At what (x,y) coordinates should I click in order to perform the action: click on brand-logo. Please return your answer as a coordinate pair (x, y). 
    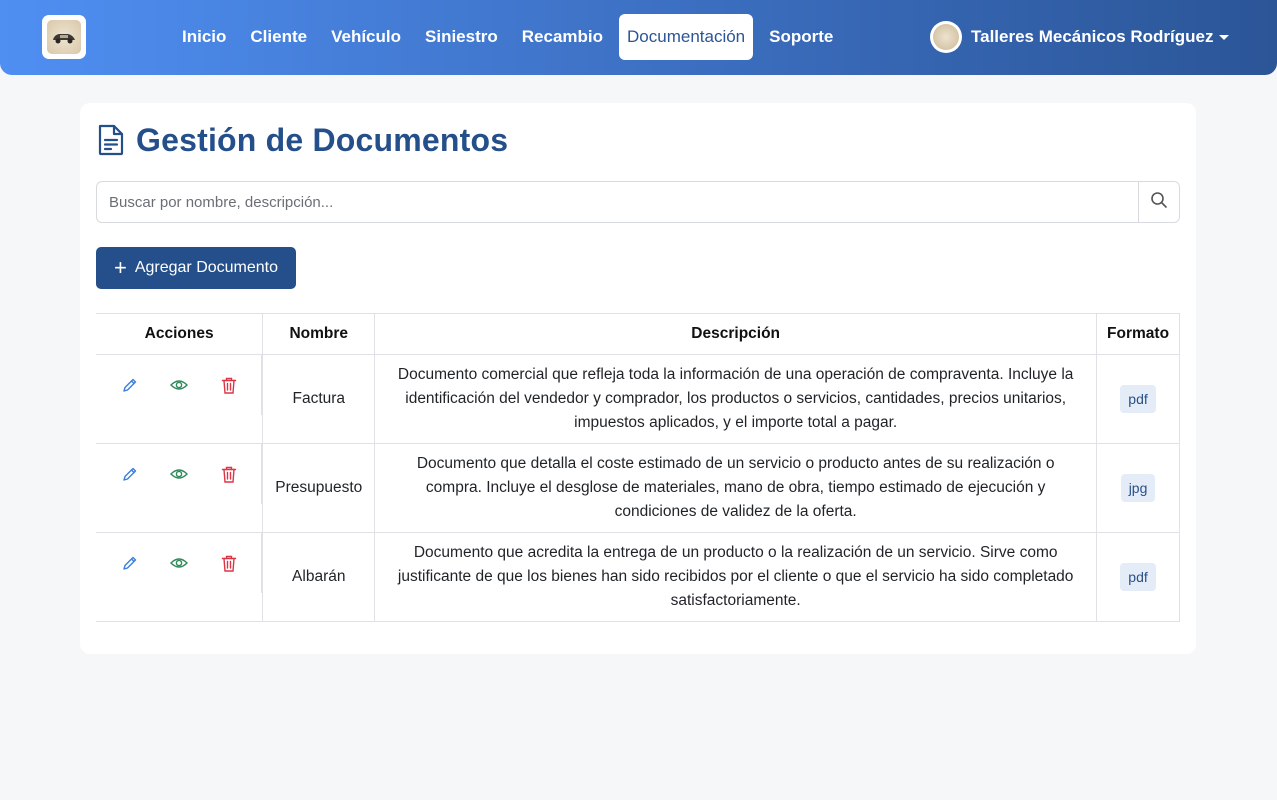
    Looking at the image, I should click on (64, 37).